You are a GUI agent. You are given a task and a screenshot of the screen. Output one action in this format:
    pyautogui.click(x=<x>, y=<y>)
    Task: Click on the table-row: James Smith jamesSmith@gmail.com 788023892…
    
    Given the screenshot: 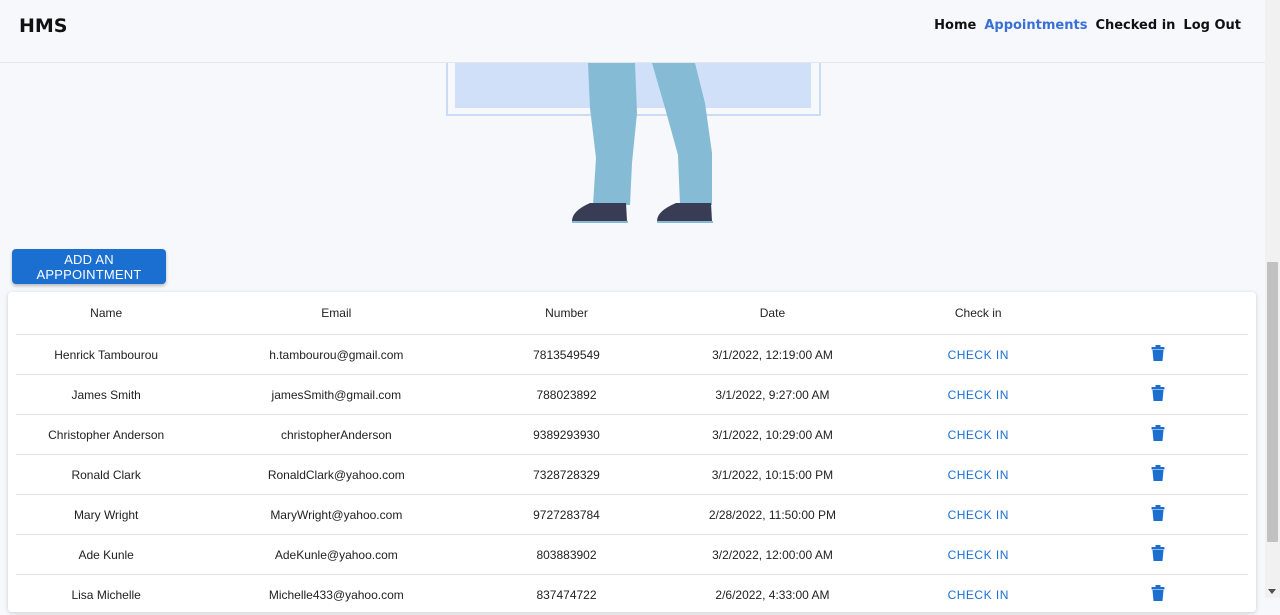 What is the action you would take?
    pyautogui.click(x=632, y=394)
    